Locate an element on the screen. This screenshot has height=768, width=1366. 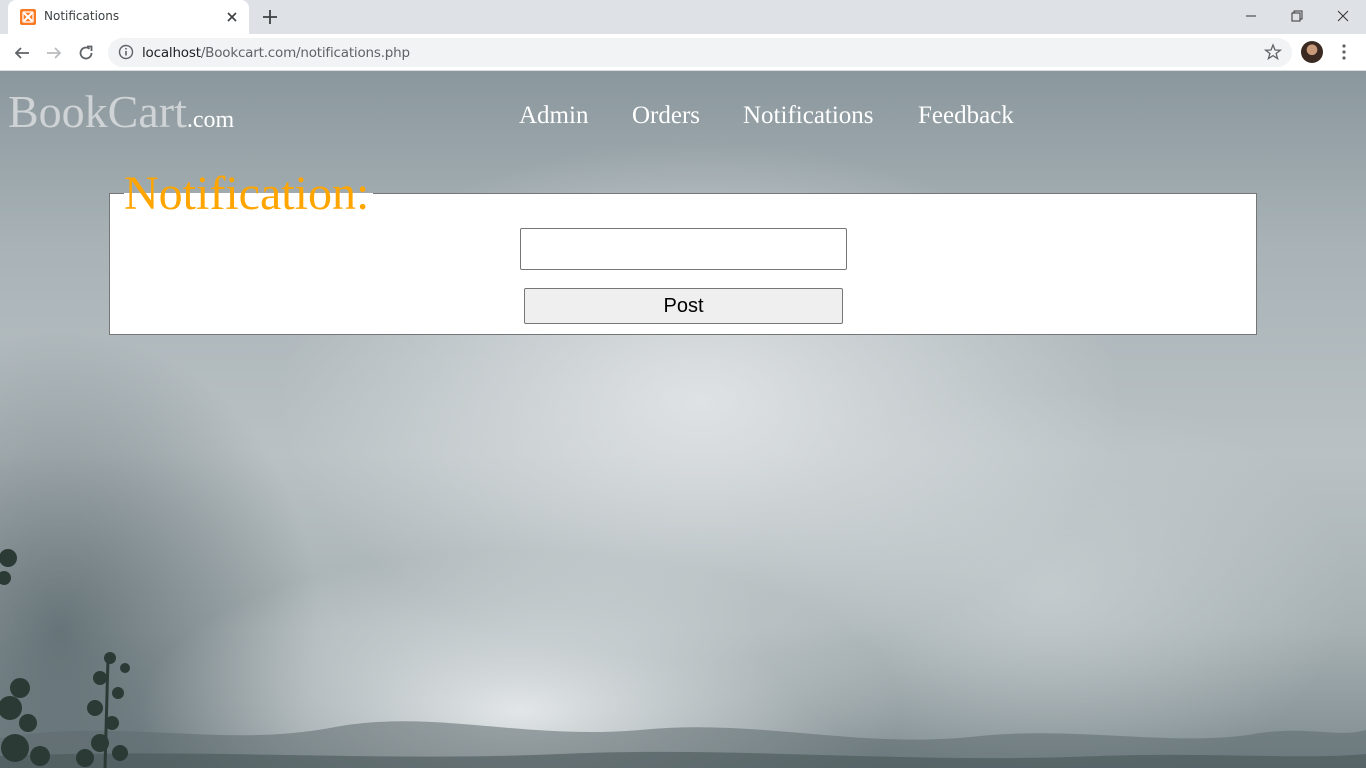
address-bar: localhost/Bookcart.com/notifications.php is located at coordinates (700, 52).